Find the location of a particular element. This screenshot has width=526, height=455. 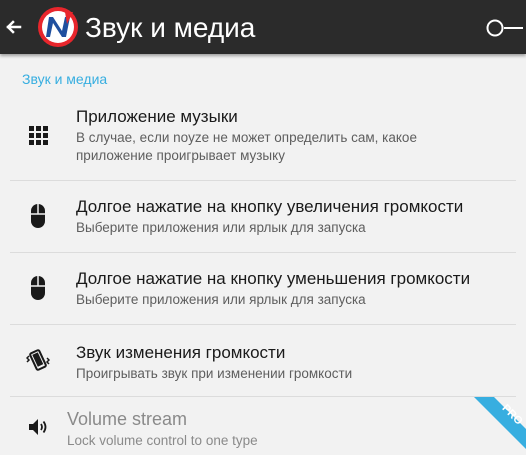

item-title: Volume stream is located at coordinates (127, 419).